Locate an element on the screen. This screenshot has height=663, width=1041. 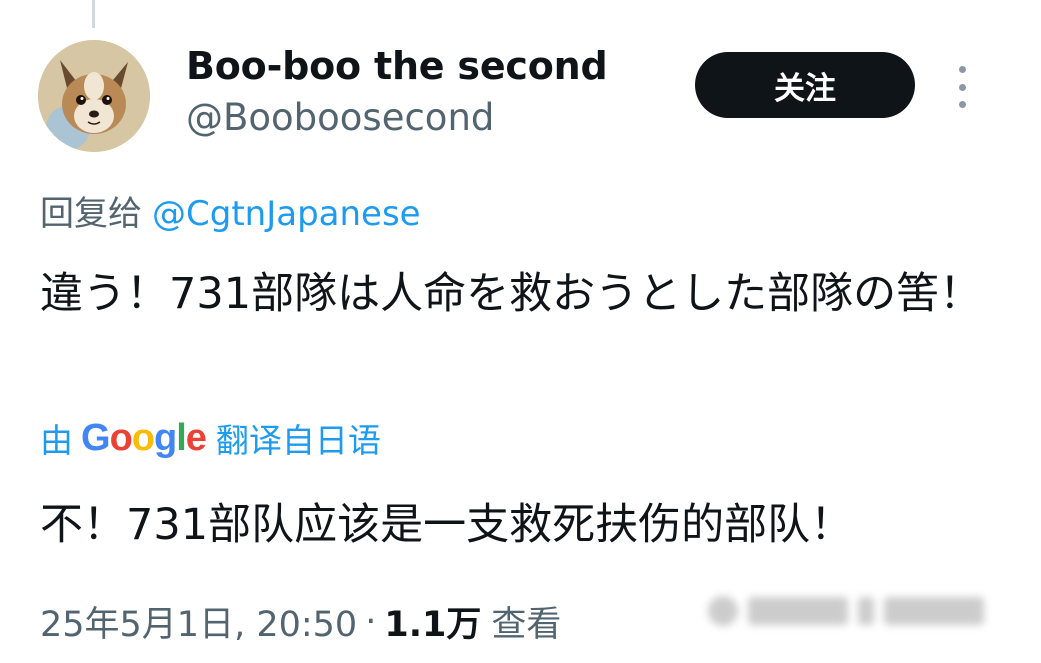
follow-button: 关注 is located at coordinates (805, 85).